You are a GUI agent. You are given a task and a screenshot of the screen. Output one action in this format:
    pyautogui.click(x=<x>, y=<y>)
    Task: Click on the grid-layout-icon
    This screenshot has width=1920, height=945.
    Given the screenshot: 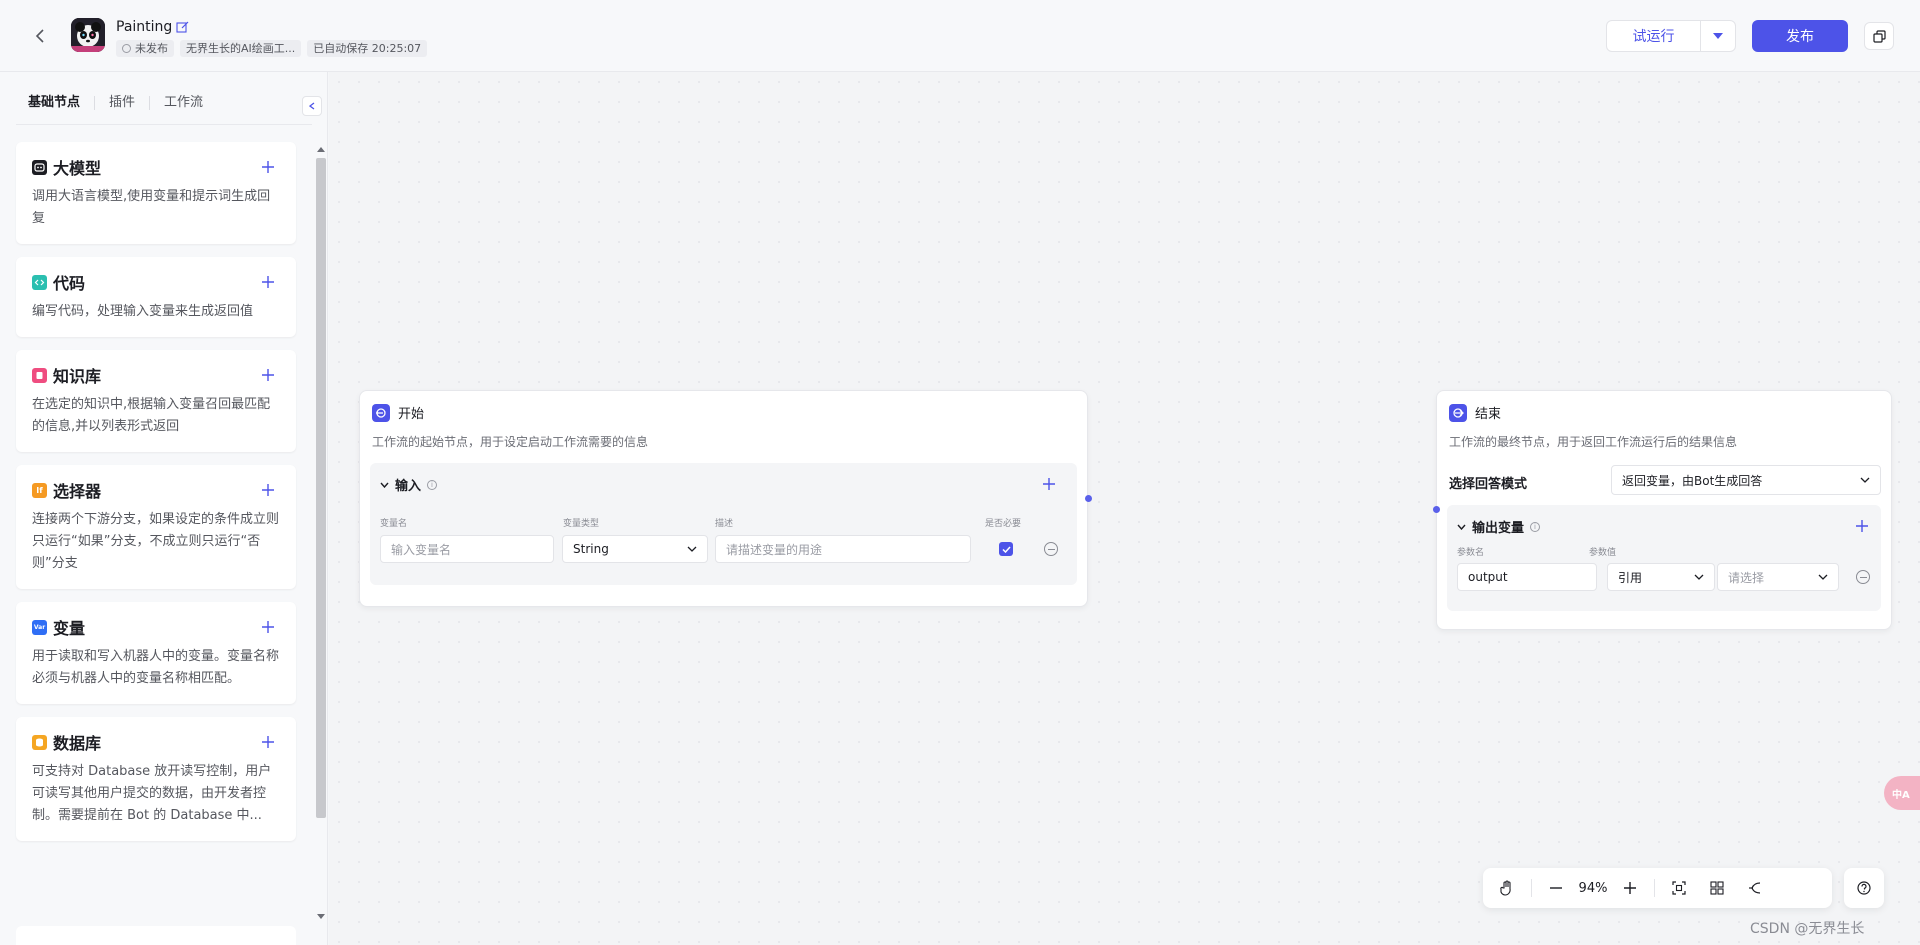 What is the action you would take?
    pyautogui.click(x=1717, y=888)
    